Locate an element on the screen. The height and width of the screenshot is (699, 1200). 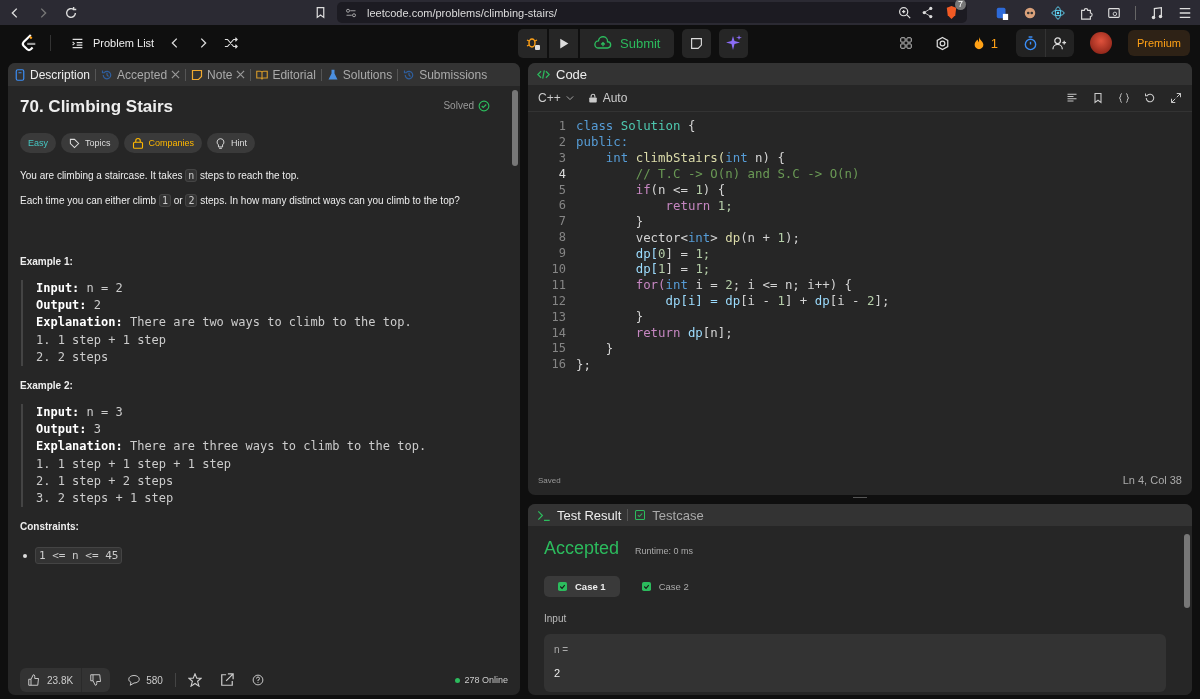
submit-button: Submit is located at coordinates (627, 43).